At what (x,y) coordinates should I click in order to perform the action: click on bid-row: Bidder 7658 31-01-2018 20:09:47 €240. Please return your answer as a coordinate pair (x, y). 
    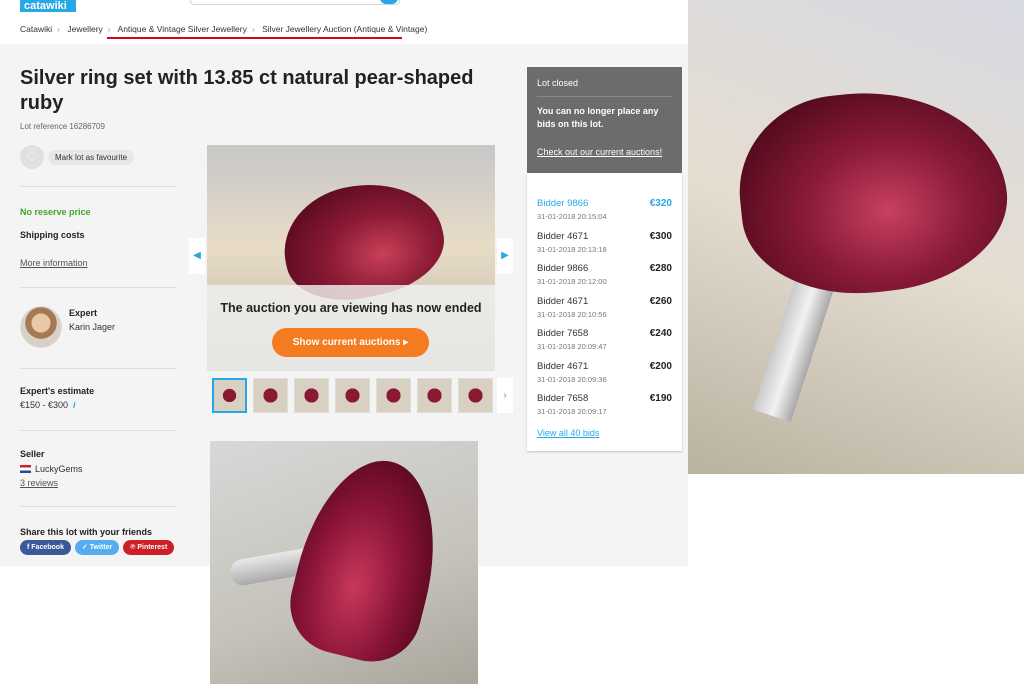
    Looking at the image, I should click on (604, 344).